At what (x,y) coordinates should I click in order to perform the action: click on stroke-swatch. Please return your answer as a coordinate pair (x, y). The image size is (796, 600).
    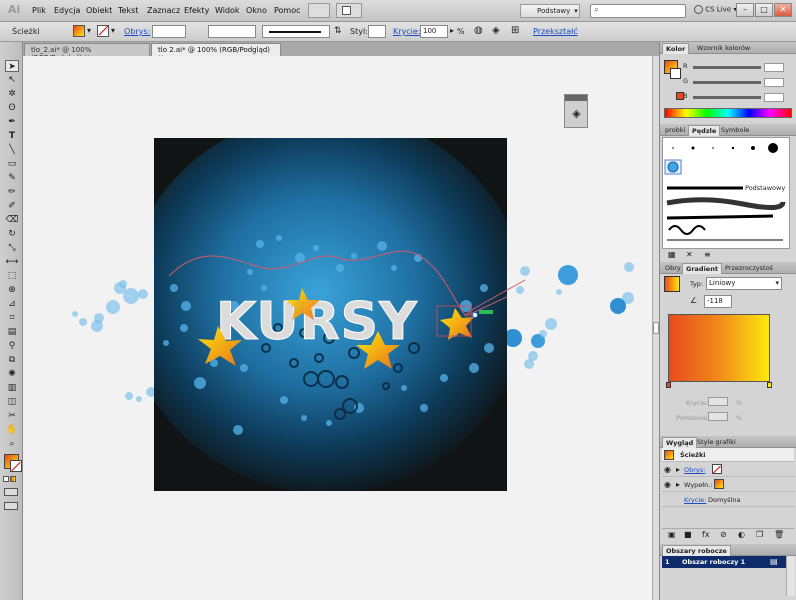
    Looking at the image, I should click on (103, 31).